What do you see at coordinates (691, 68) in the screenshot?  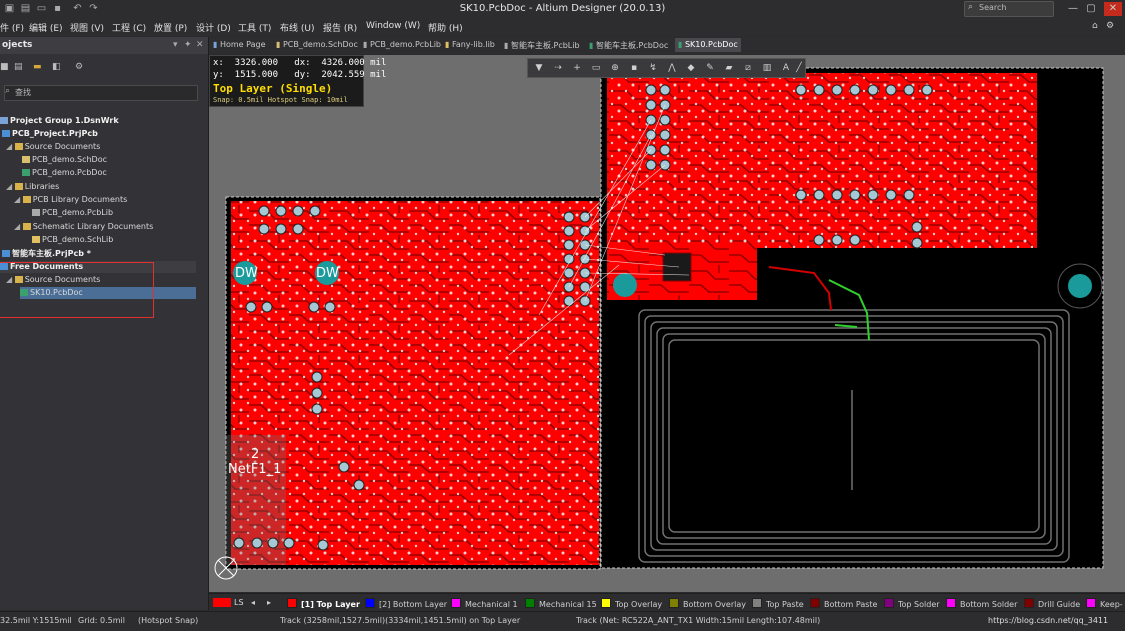 I see `pad-icon: ◆` at bounding box center [691, 68].